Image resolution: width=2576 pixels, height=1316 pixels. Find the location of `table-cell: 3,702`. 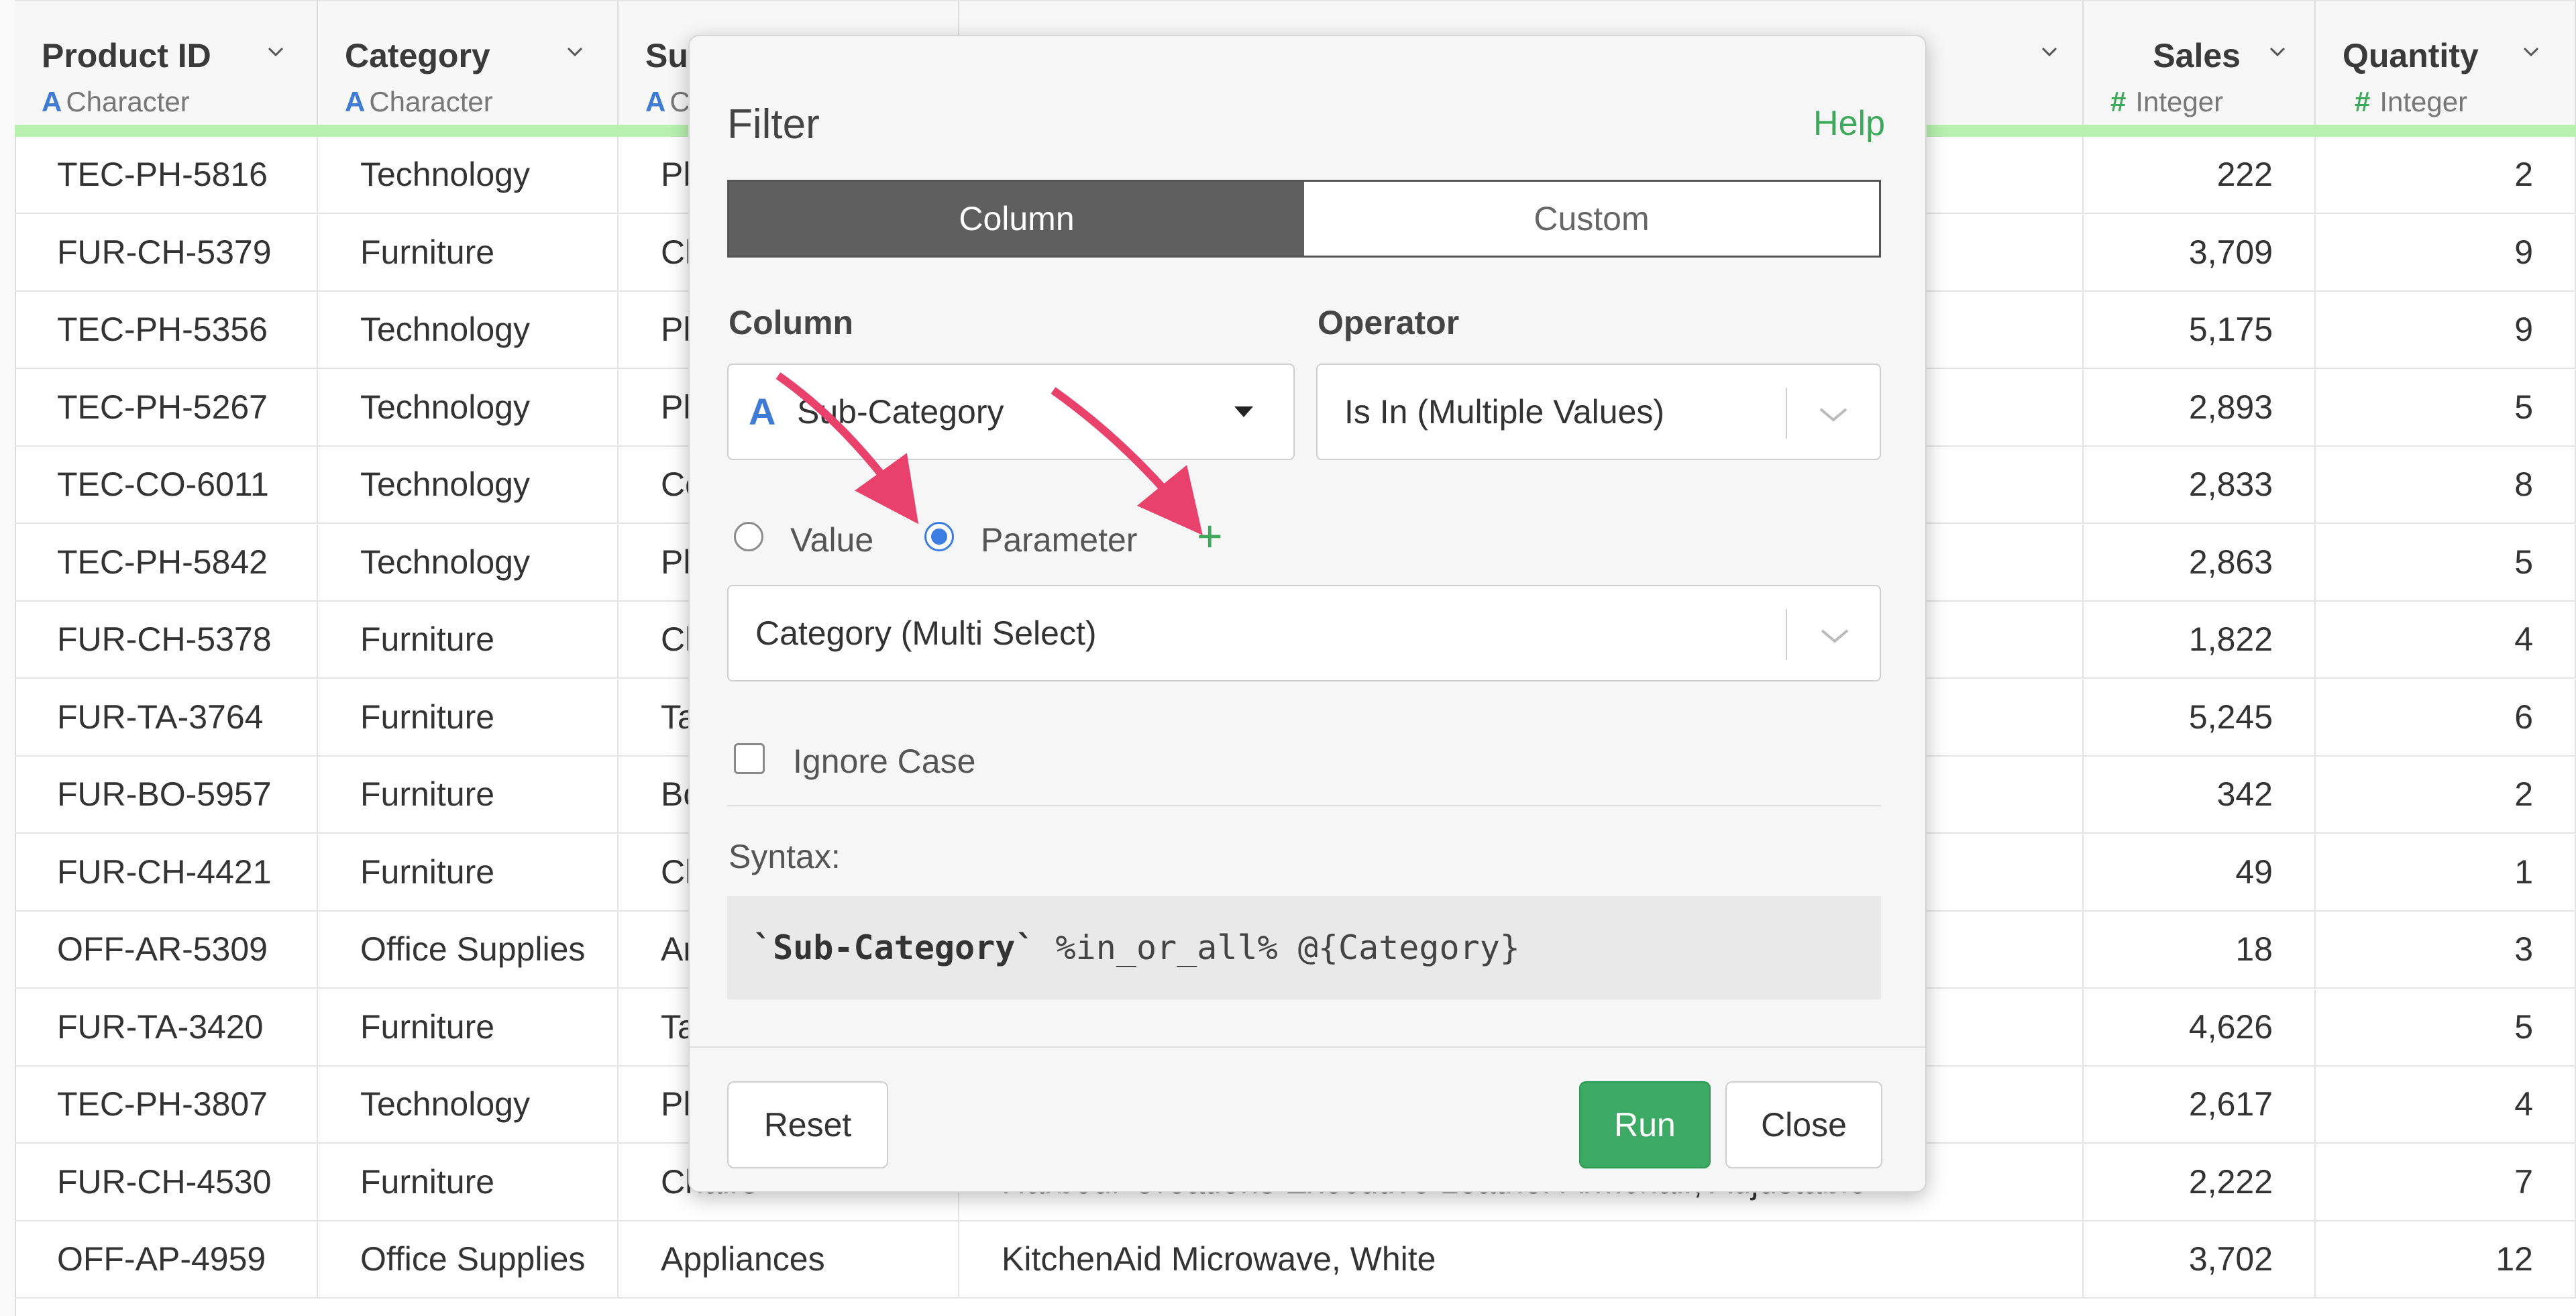

table-cell: 3,702 is located at coordinates (2200, 1259).